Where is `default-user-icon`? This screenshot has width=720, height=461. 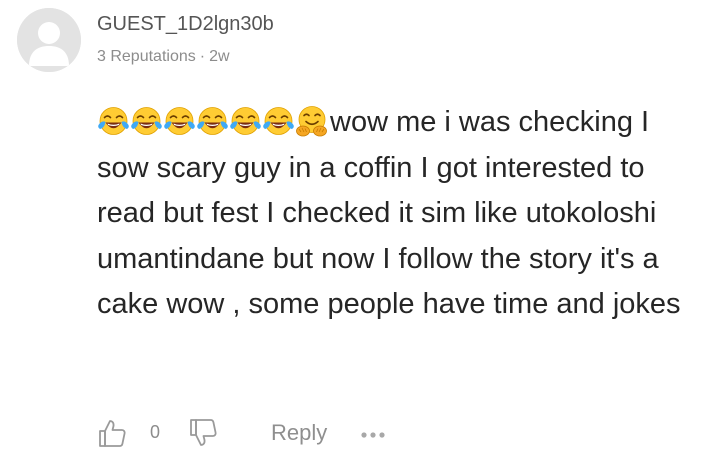 default-user-icon is located at coordinates (49, 40).